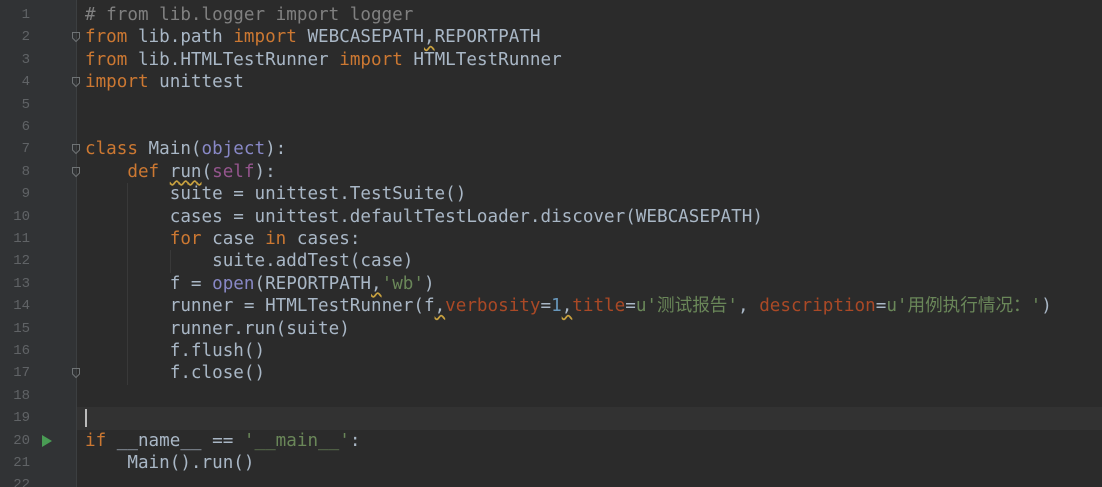 The width and height of the screenshot is (1102, 487). I want to click on code-line: class Main(object):, so click(589, 149).